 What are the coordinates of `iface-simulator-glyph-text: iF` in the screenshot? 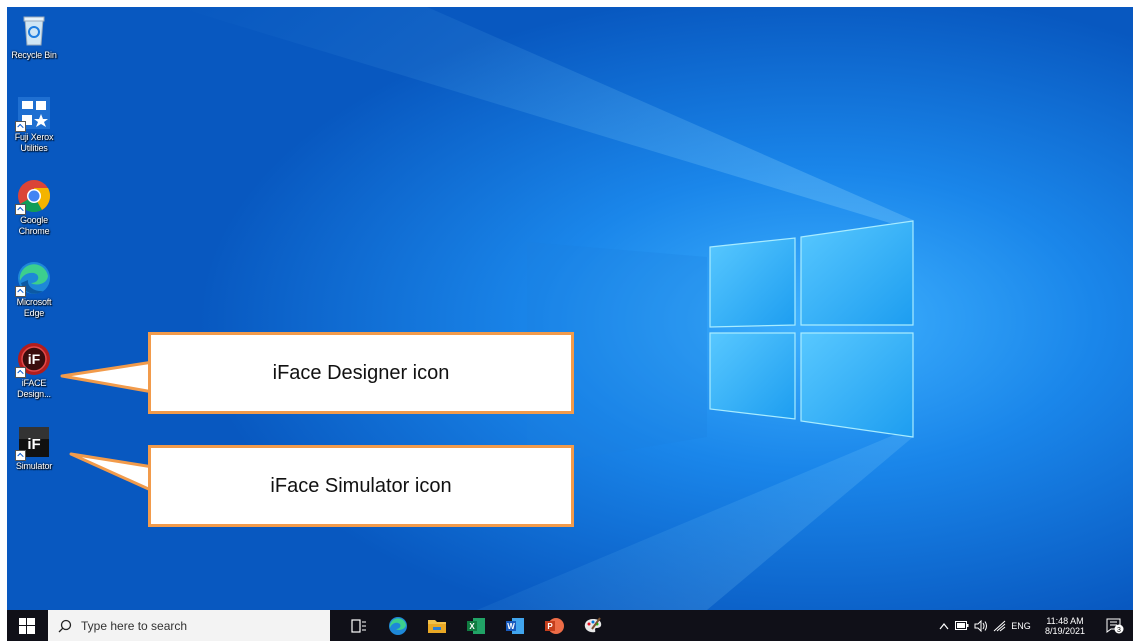 It's located at (33, 444).